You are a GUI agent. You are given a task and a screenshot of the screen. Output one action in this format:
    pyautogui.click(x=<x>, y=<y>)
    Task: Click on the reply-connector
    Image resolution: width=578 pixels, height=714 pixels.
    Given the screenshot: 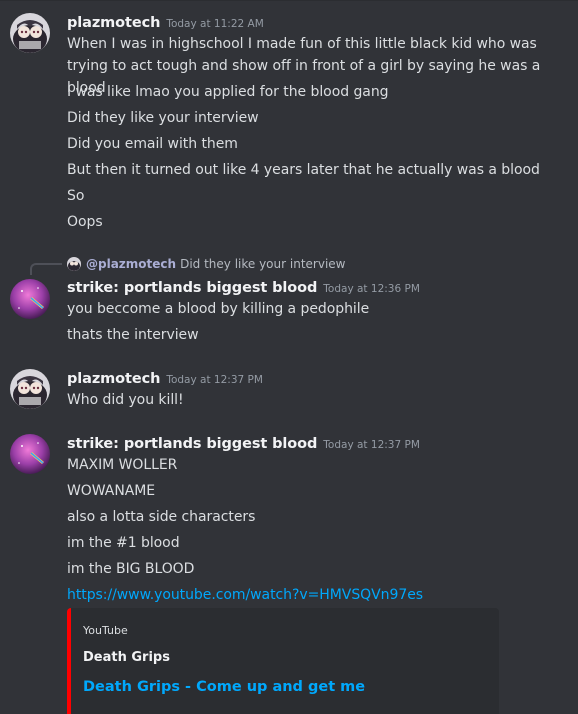 What is the action you would take?
    pyautogui.click(x=46, y=269)
    